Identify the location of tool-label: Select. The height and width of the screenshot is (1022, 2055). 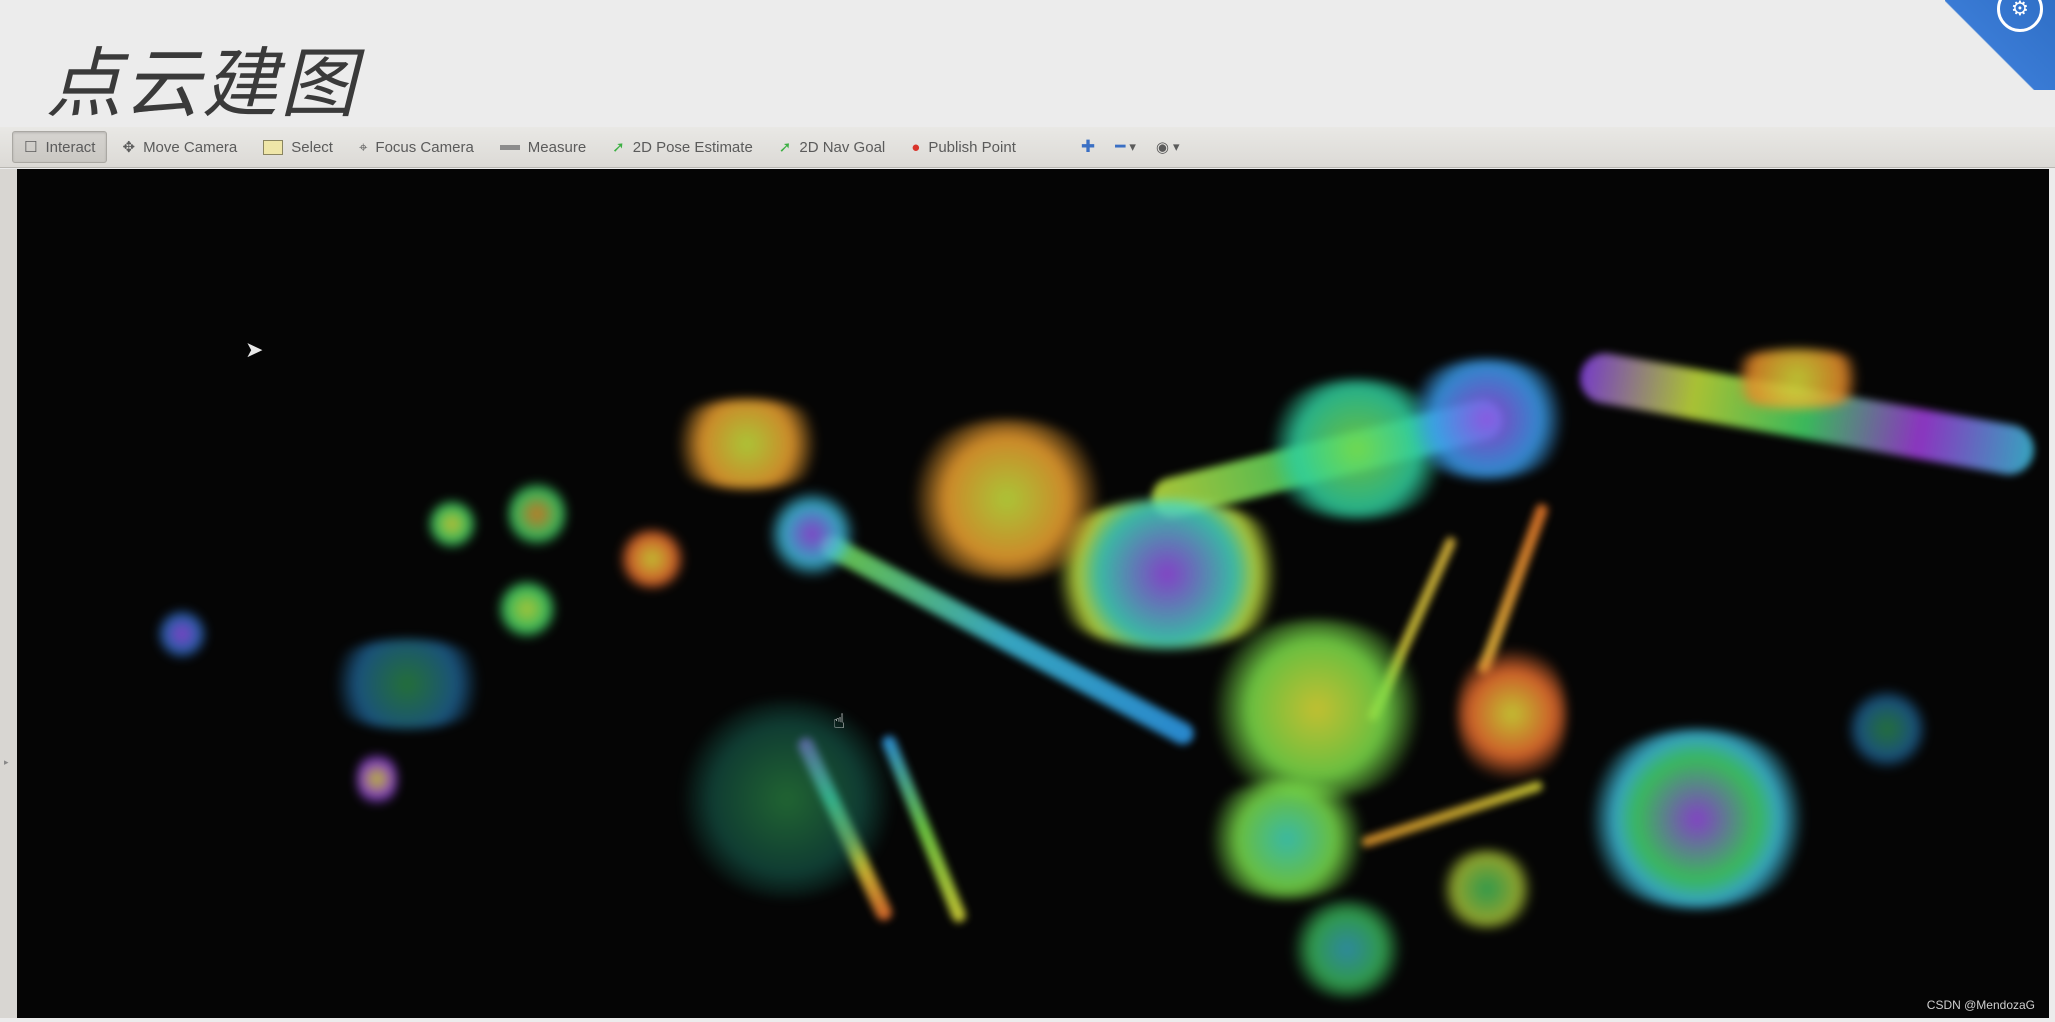
(312, 147).